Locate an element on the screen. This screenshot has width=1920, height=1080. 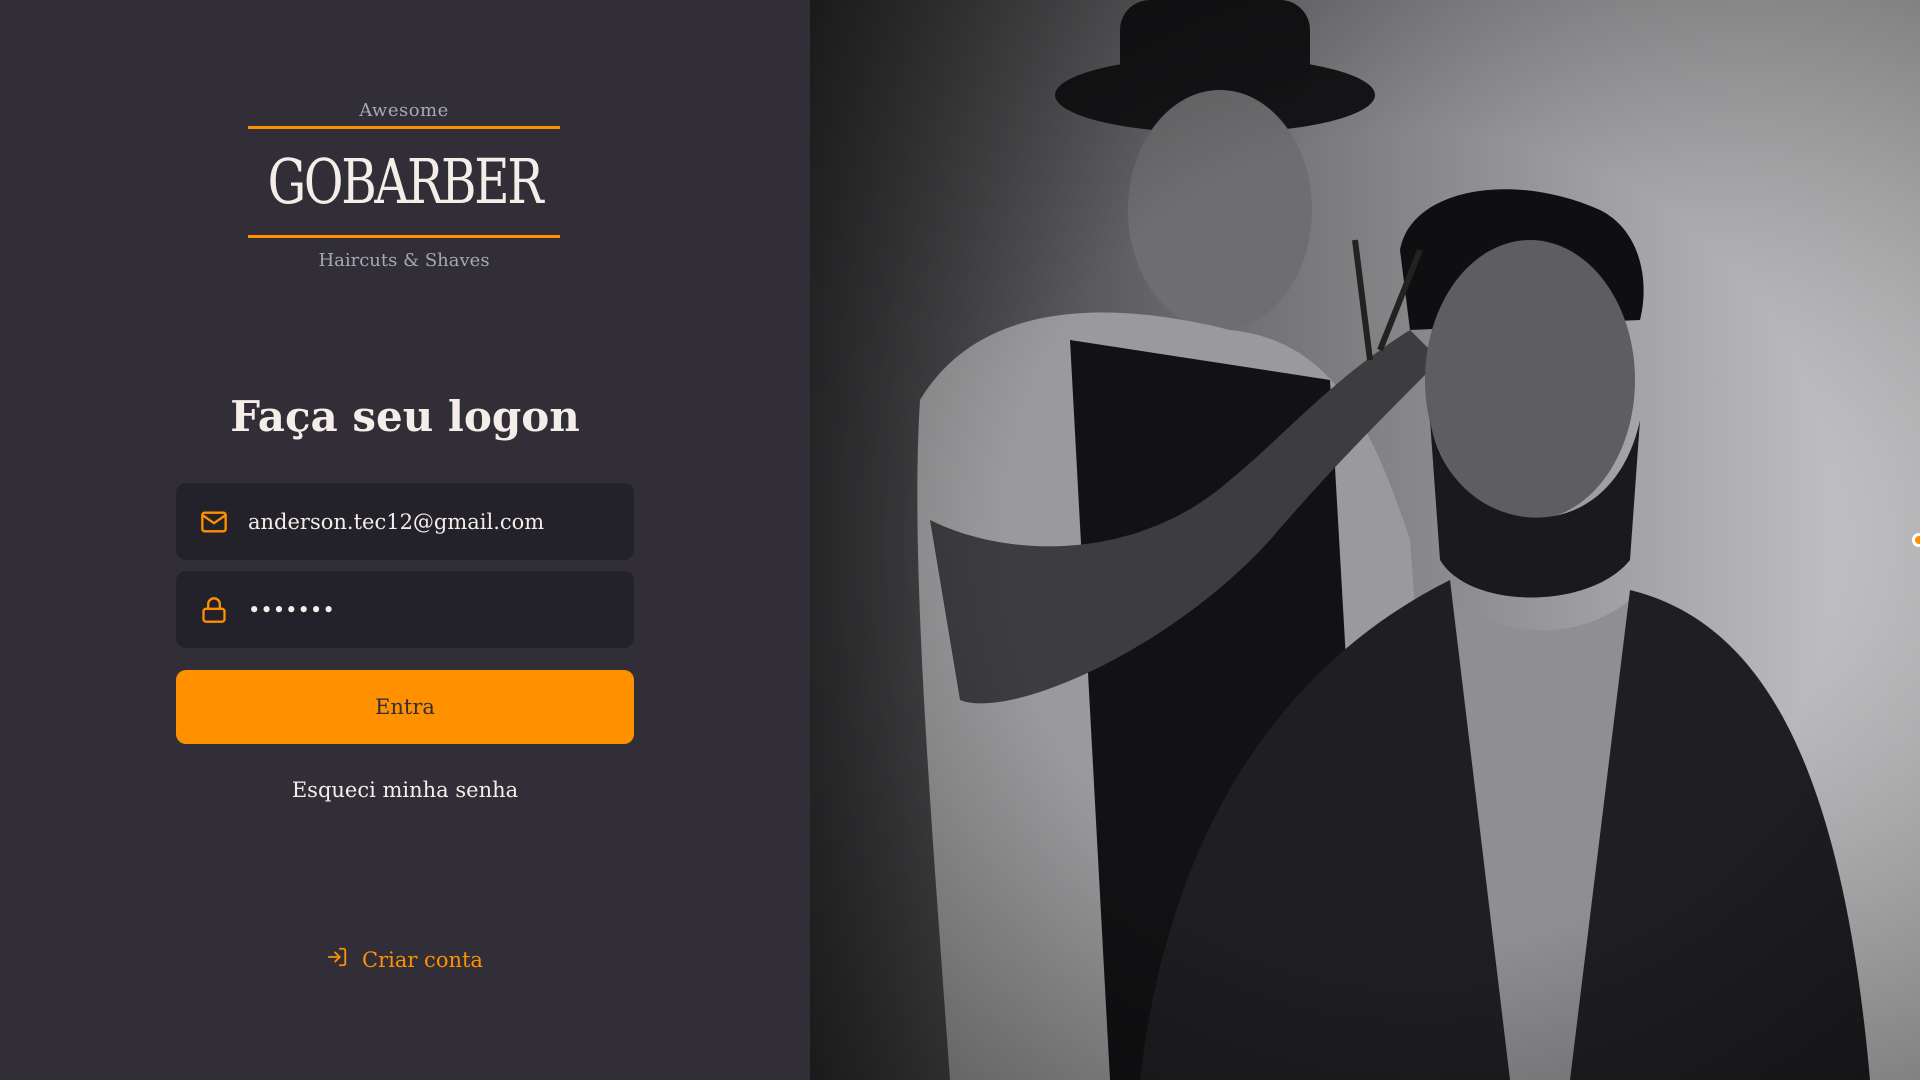
logo-tagline-top: Awesome is located at coordinates (404, 110).